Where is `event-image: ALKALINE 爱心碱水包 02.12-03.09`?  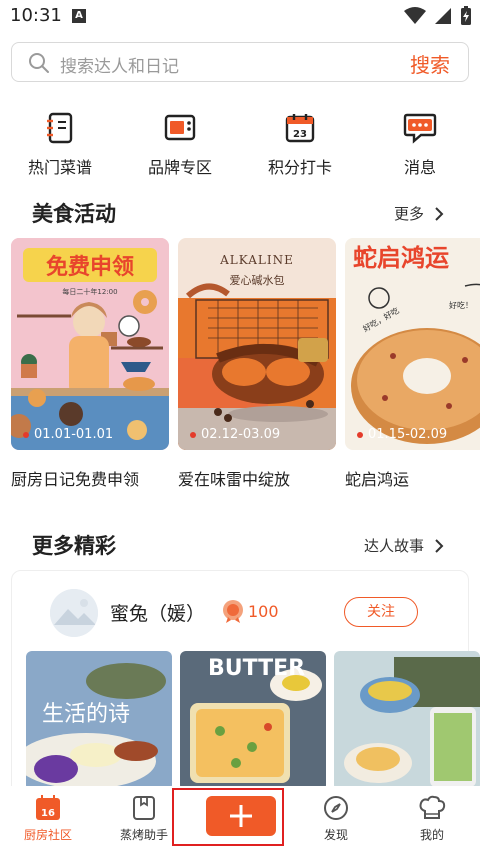 event-image: ALKALINE 爱心碱水包 02.12-03.09 is located at coordinates (257, 344).